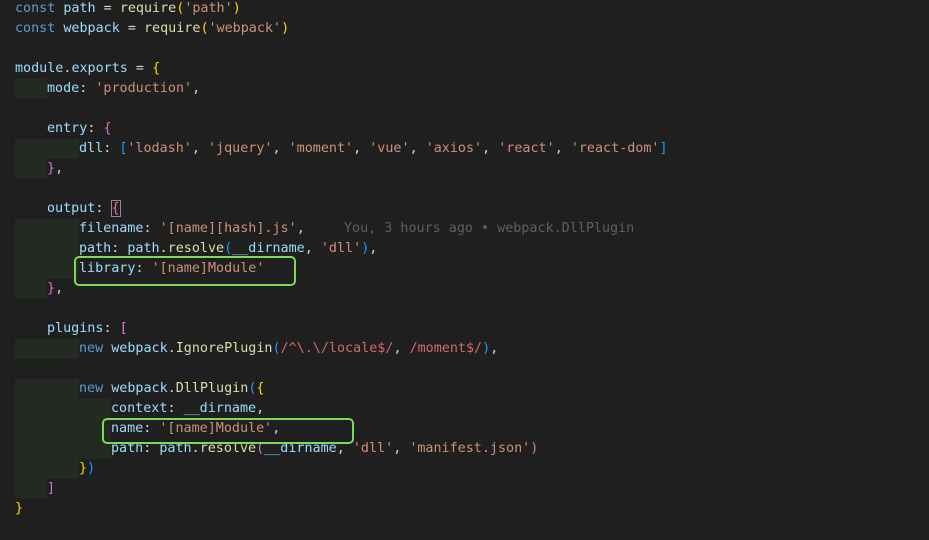  I want to click on code-token: context, so click(139, 408).